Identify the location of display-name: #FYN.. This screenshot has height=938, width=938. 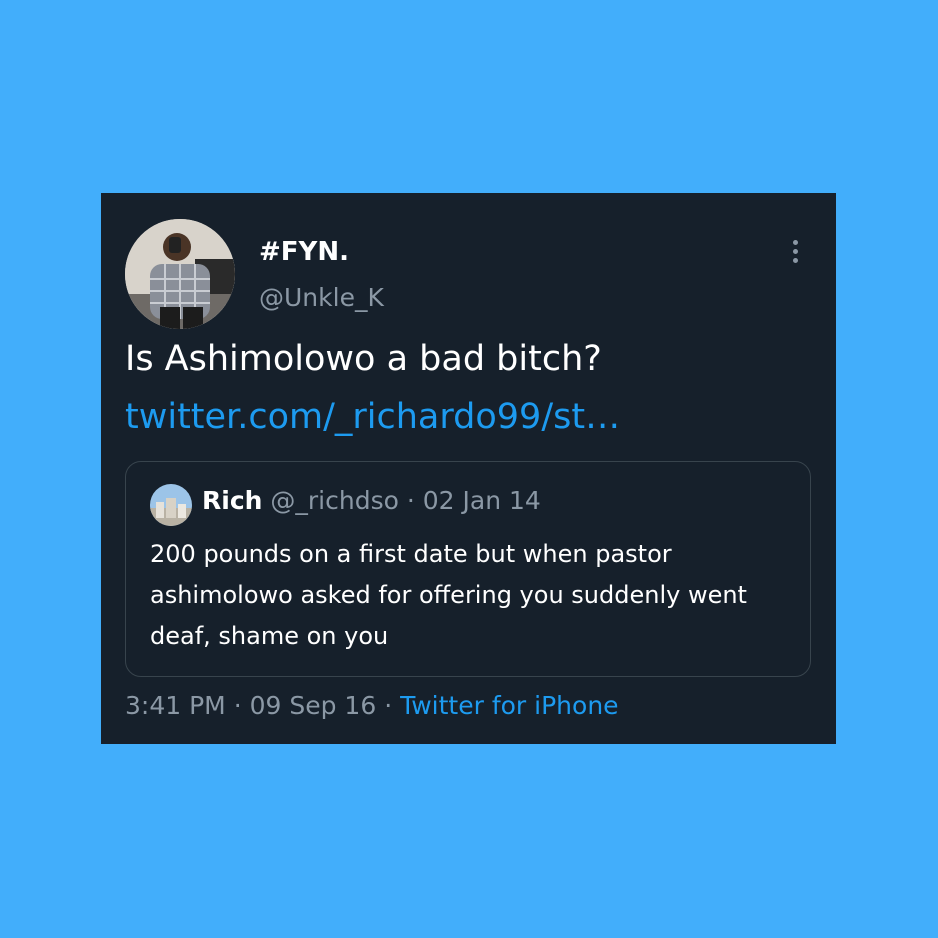
(304, 252).